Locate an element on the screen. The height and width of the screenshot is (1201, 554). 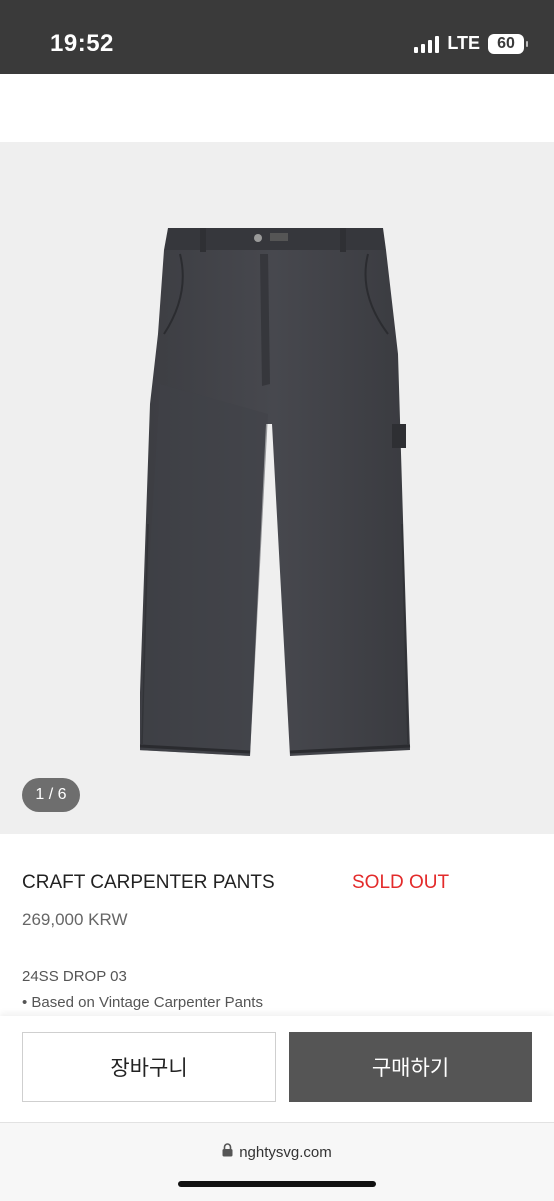
image-counter: 1 / 6 is located at coordinates (51, 795).